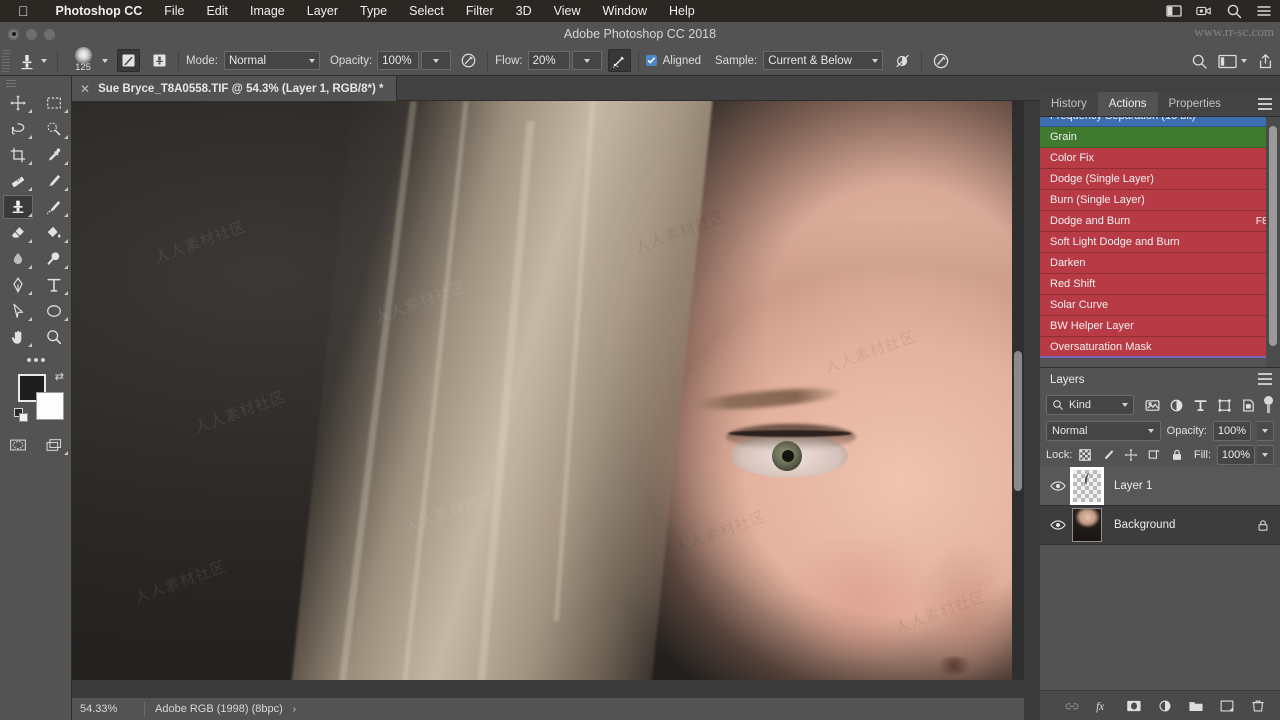  Describe the element at coordinates (651, 60) in the screenshot. I see `aligned-checkbox` at that location.